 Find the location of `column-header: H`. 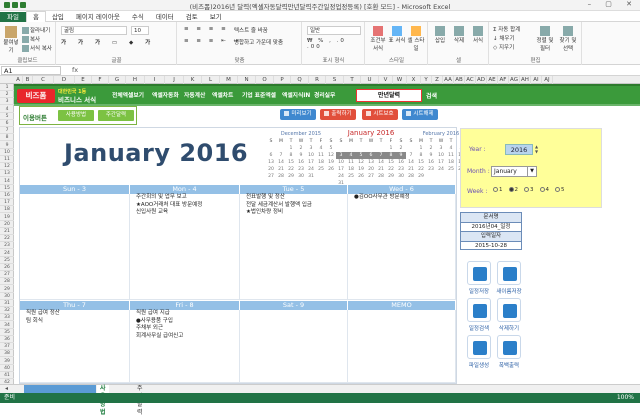

column-header: H is located at coordinates (135, 80).